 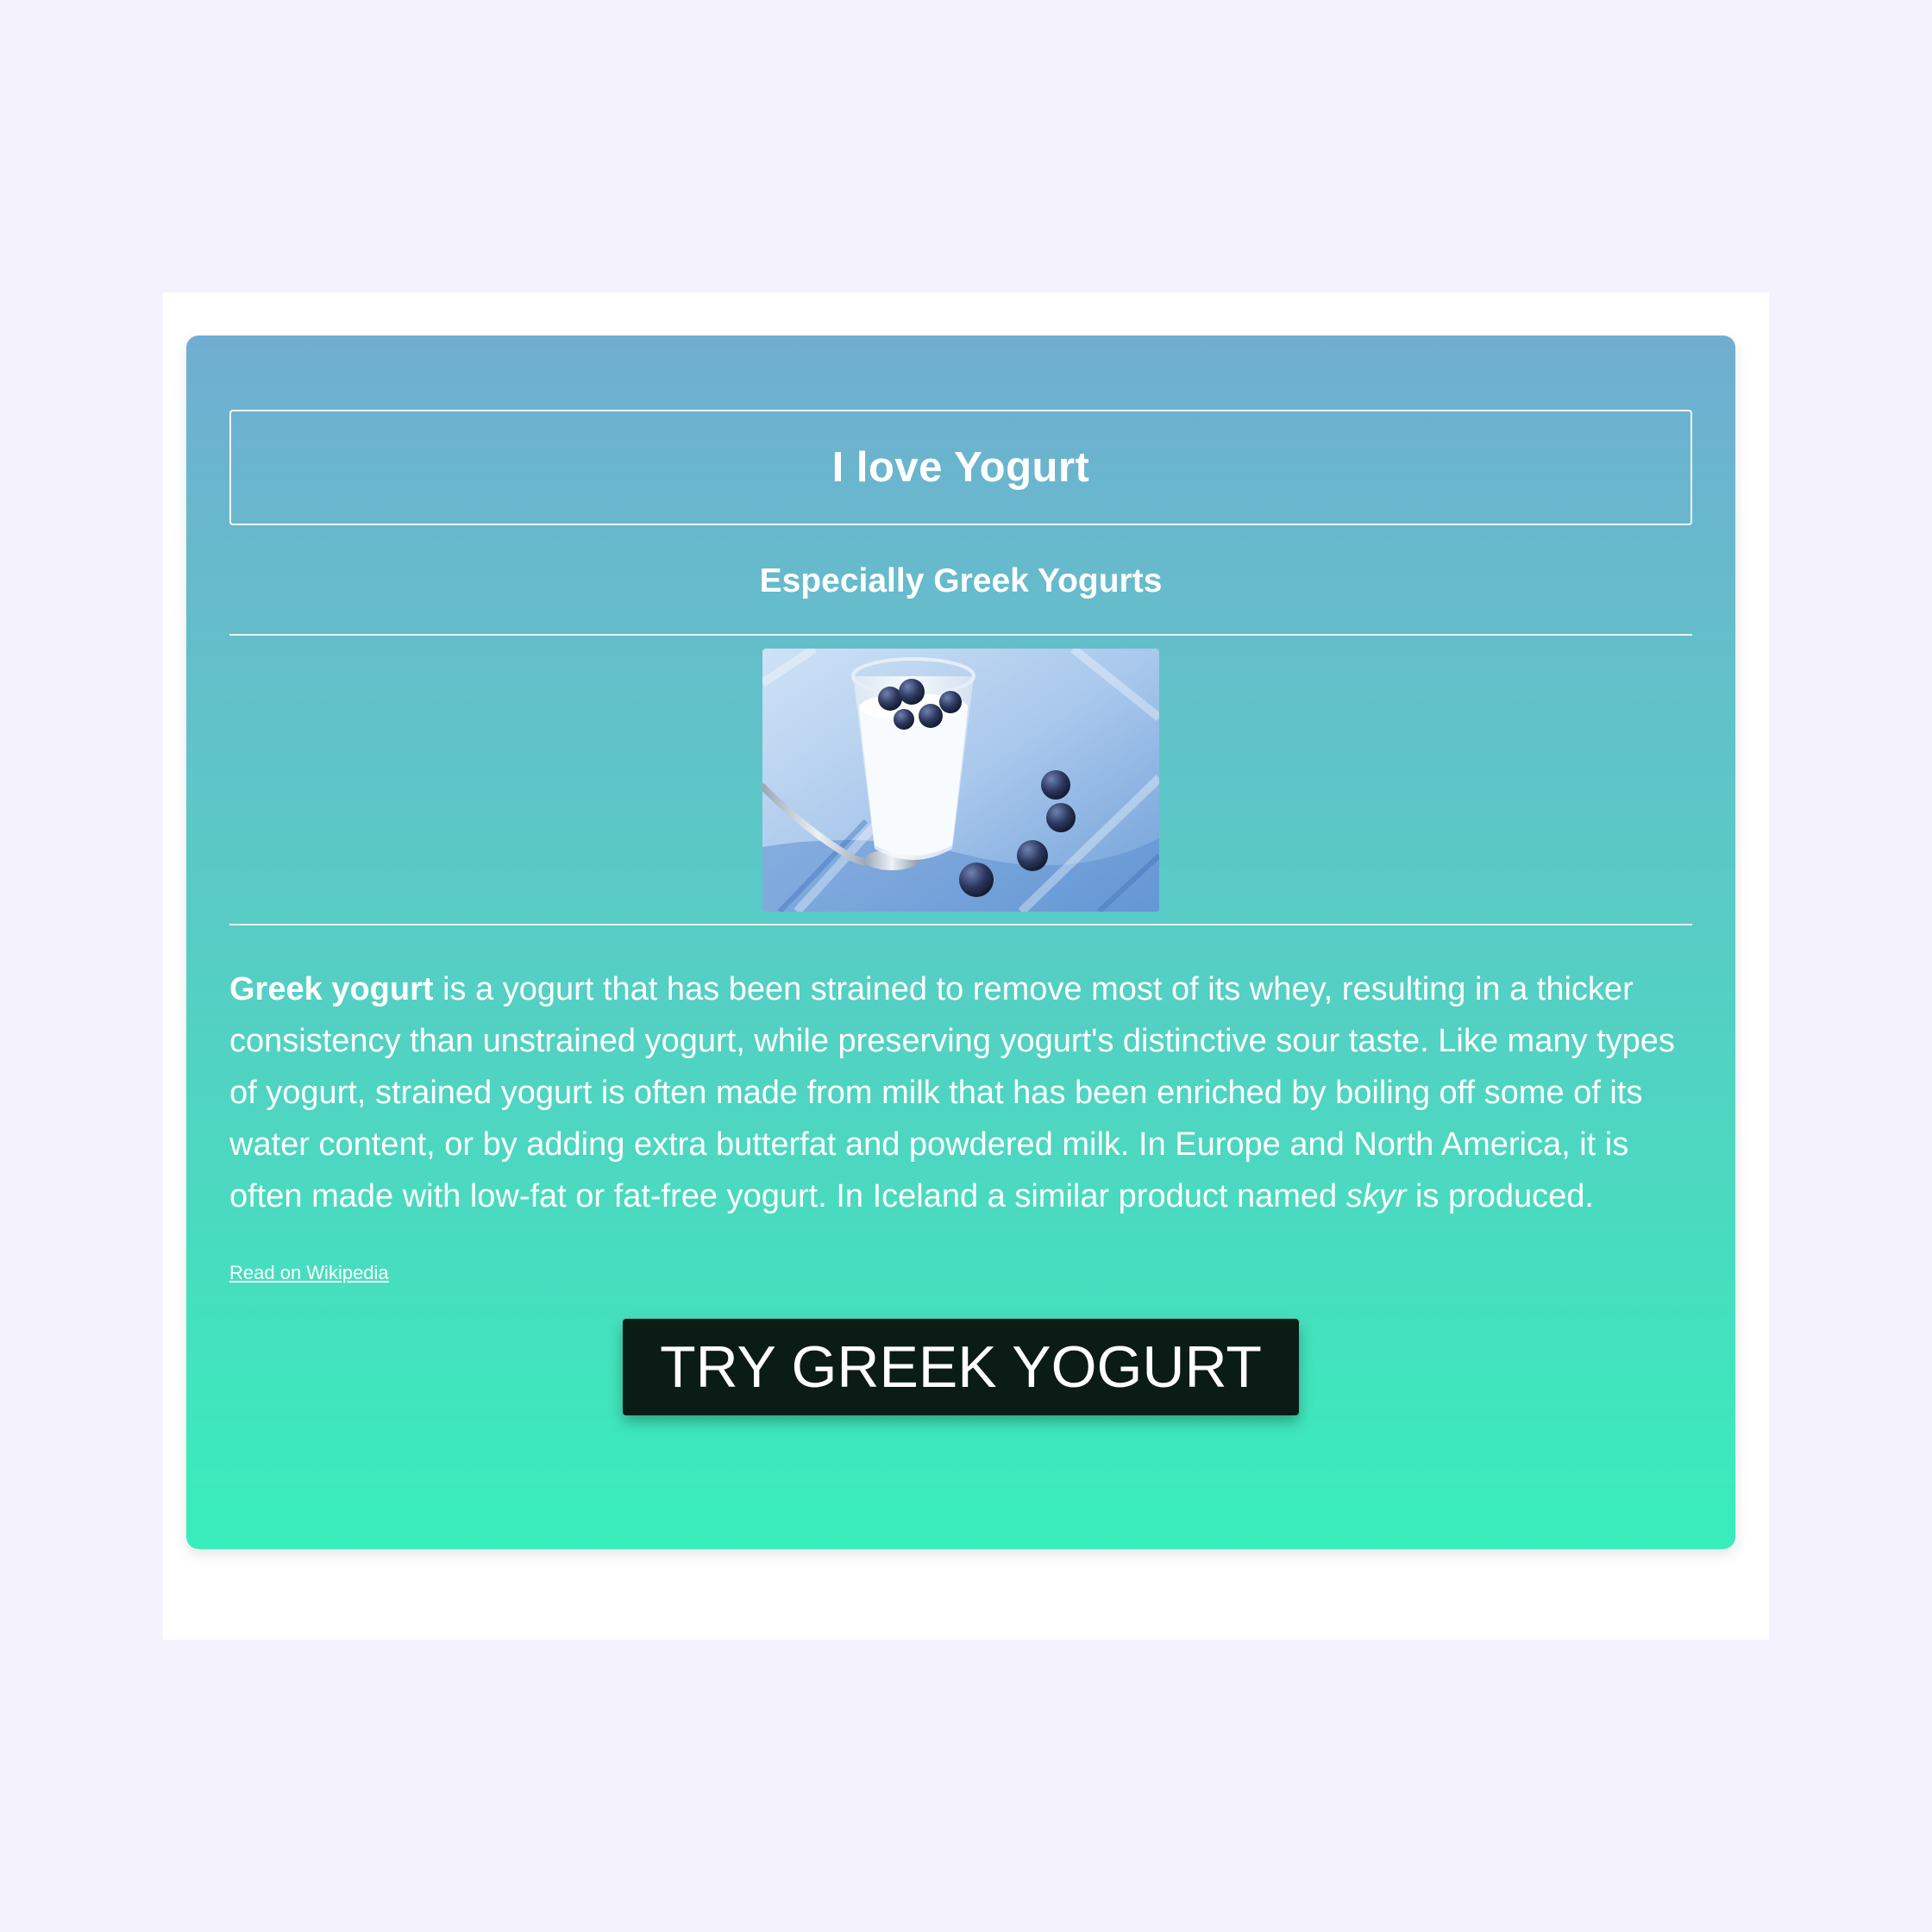 I want to click on page-title: I love Yogurt, so click(x=961, y=467).